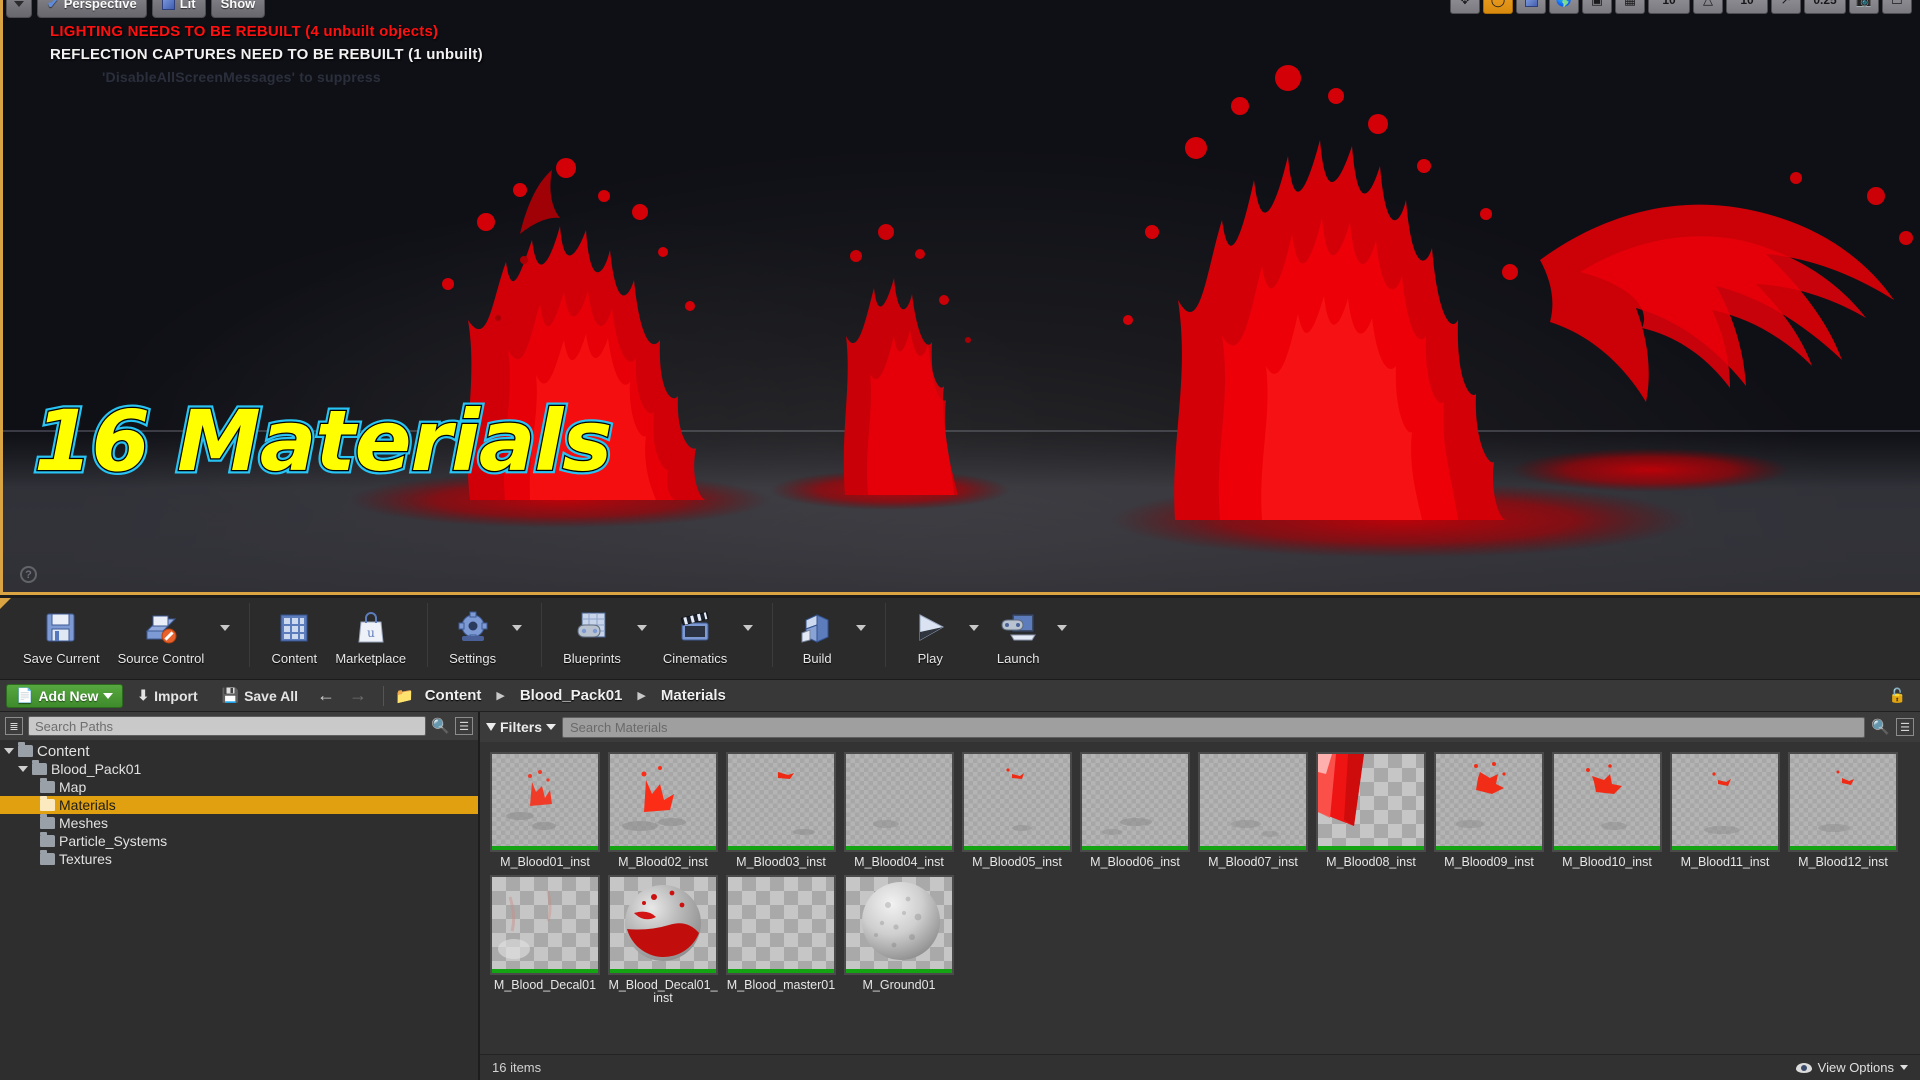 This screenshot has width=1920, height=1080. I want to click on expand-triangle-icon, so click(23, 769).